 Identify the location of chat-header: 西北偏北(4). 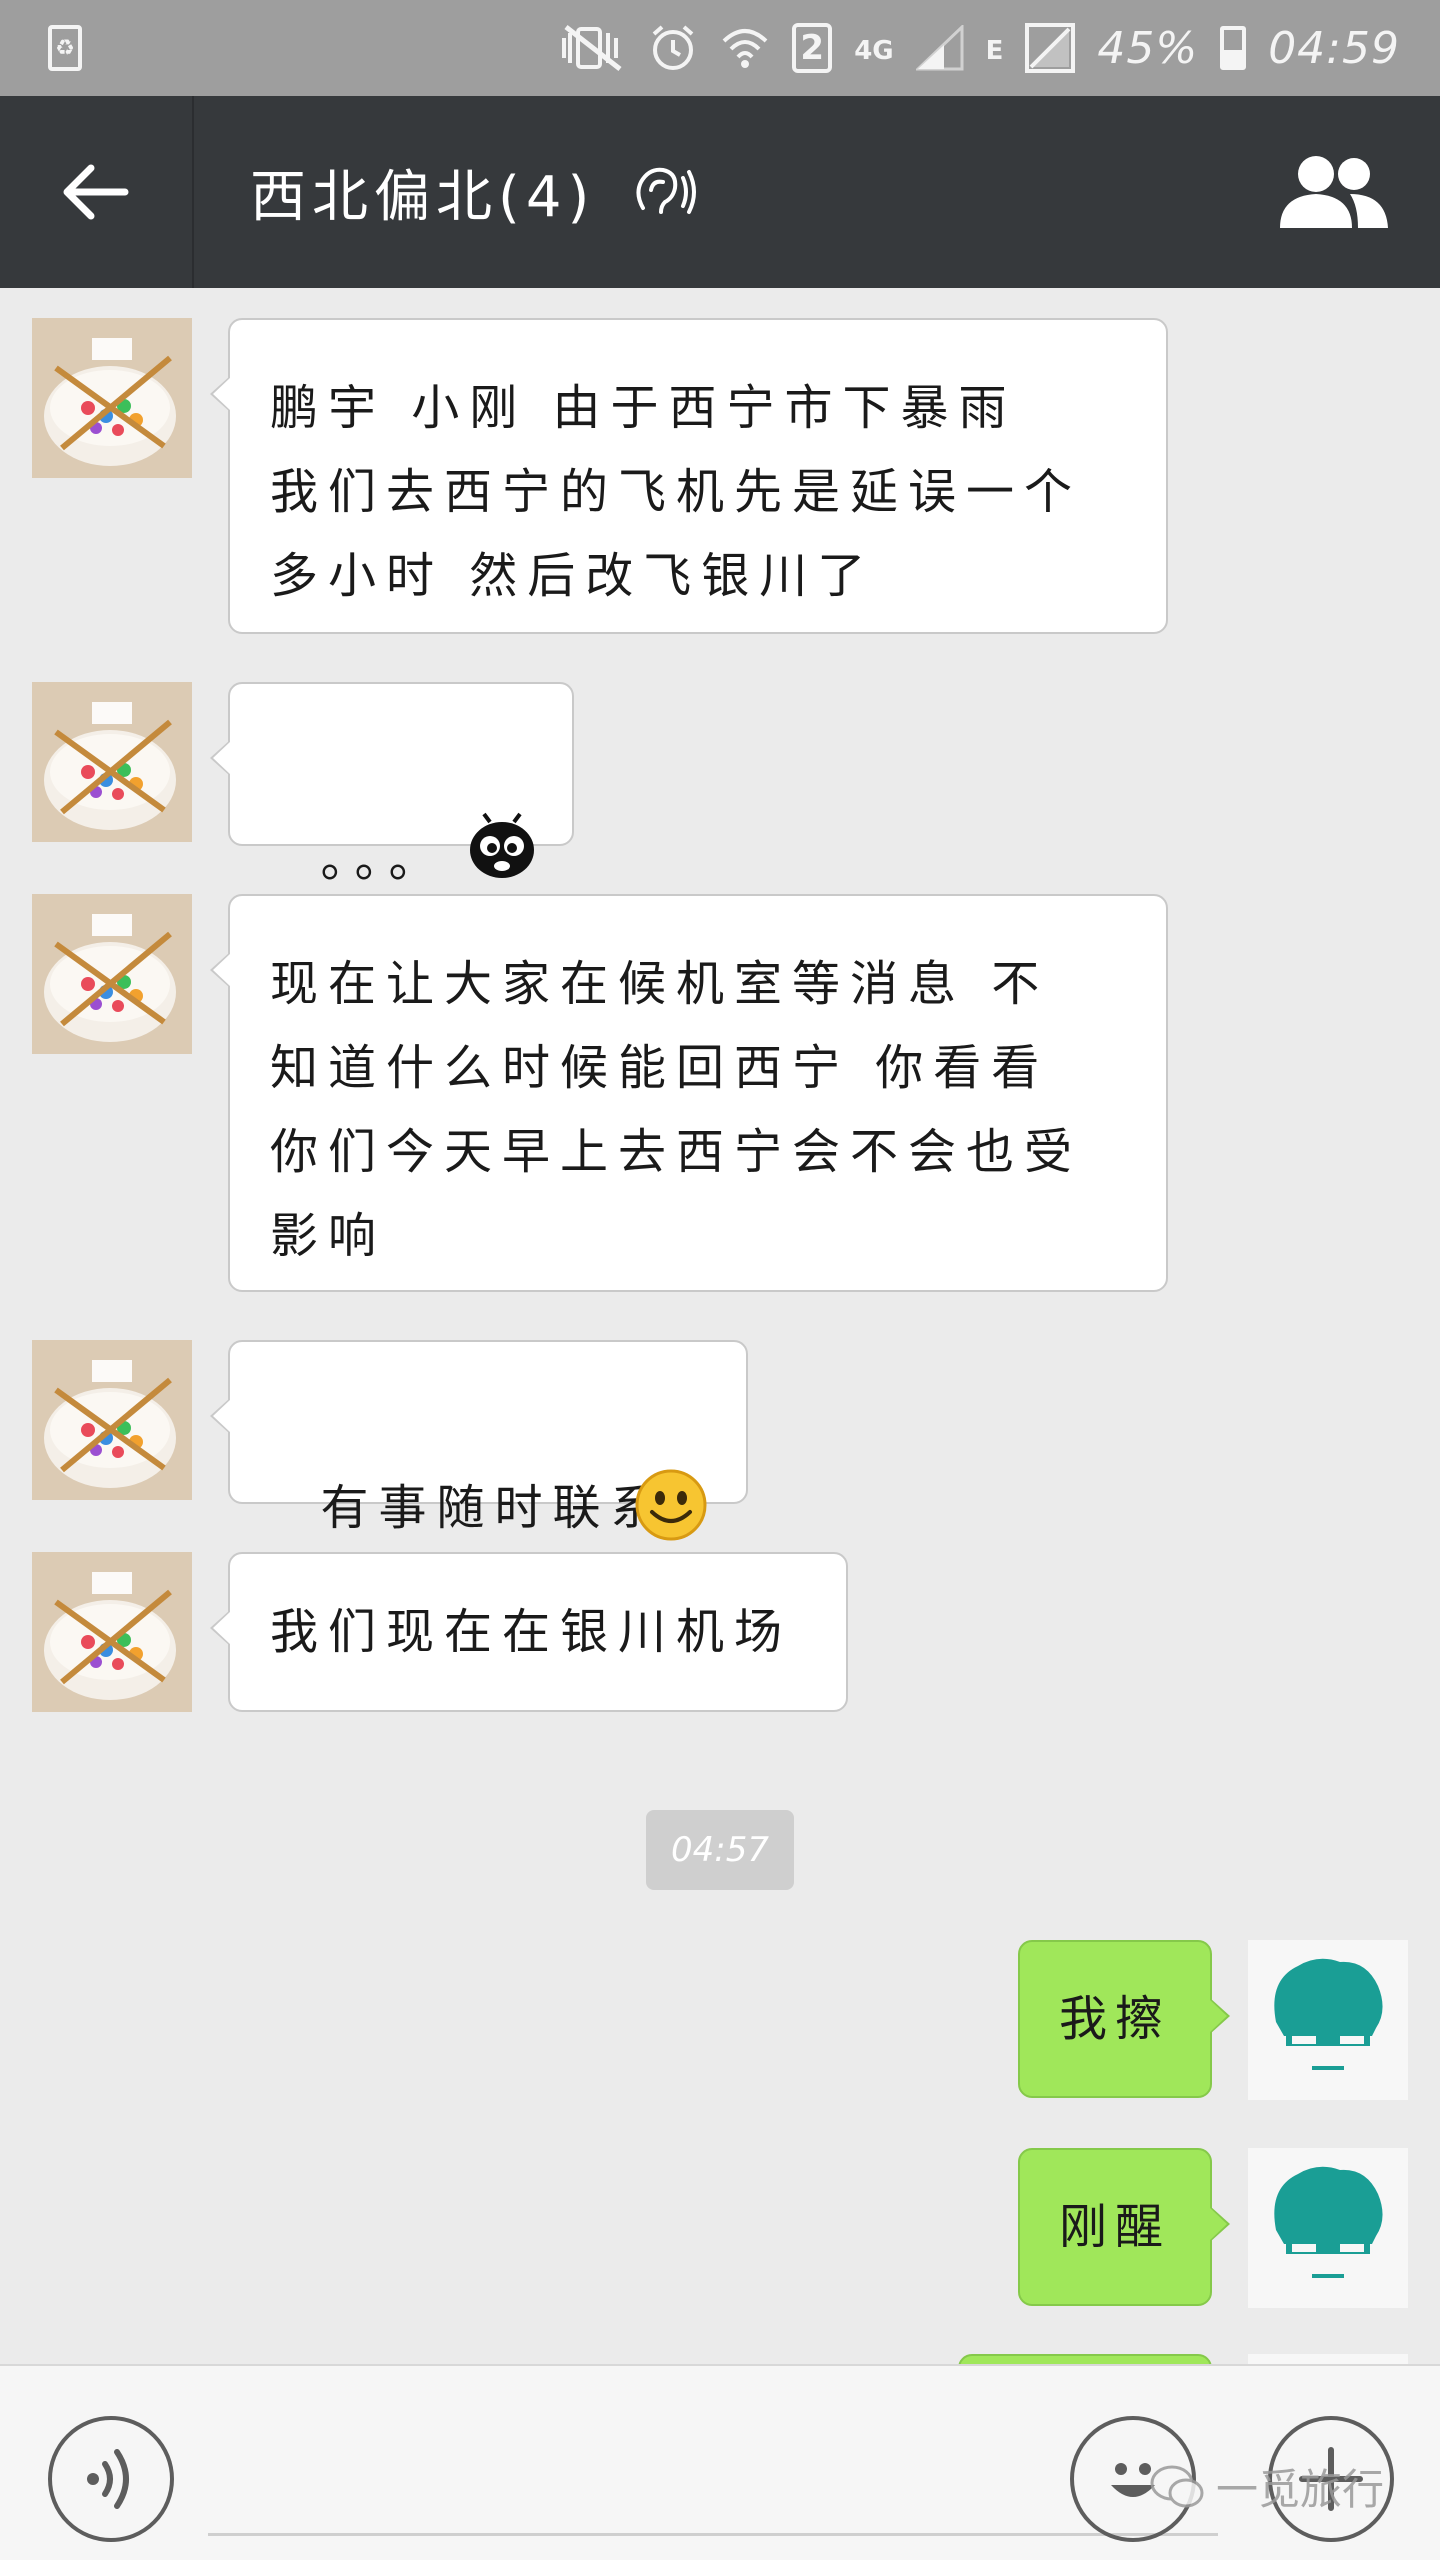
(720, 192).